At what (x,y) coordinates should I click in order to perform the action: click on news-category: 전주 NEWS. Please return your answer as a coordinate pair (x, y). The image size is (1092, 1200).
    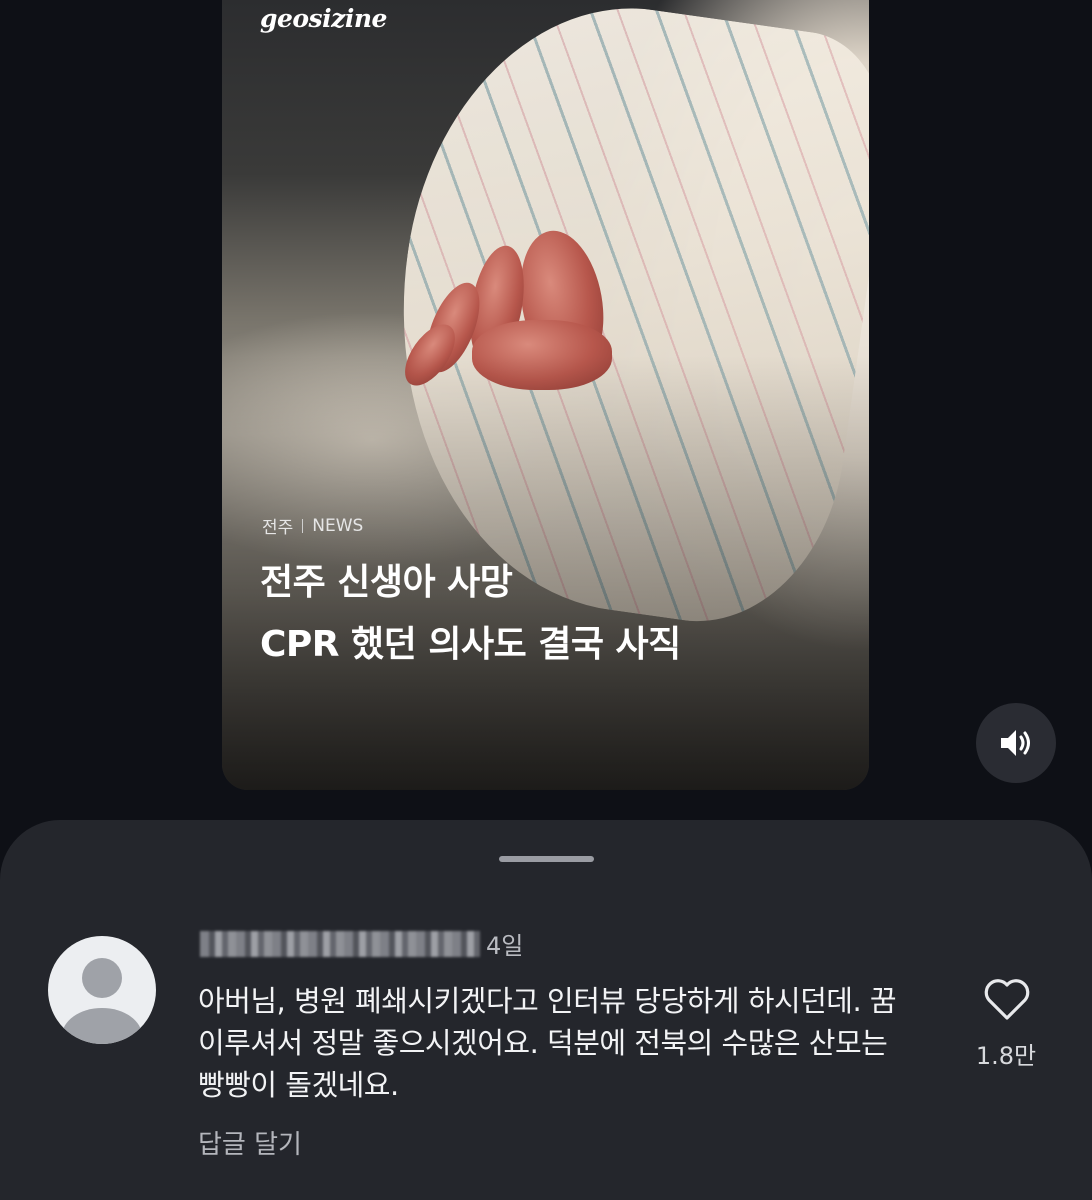
    Looking at the image, I should click on (313, 526).